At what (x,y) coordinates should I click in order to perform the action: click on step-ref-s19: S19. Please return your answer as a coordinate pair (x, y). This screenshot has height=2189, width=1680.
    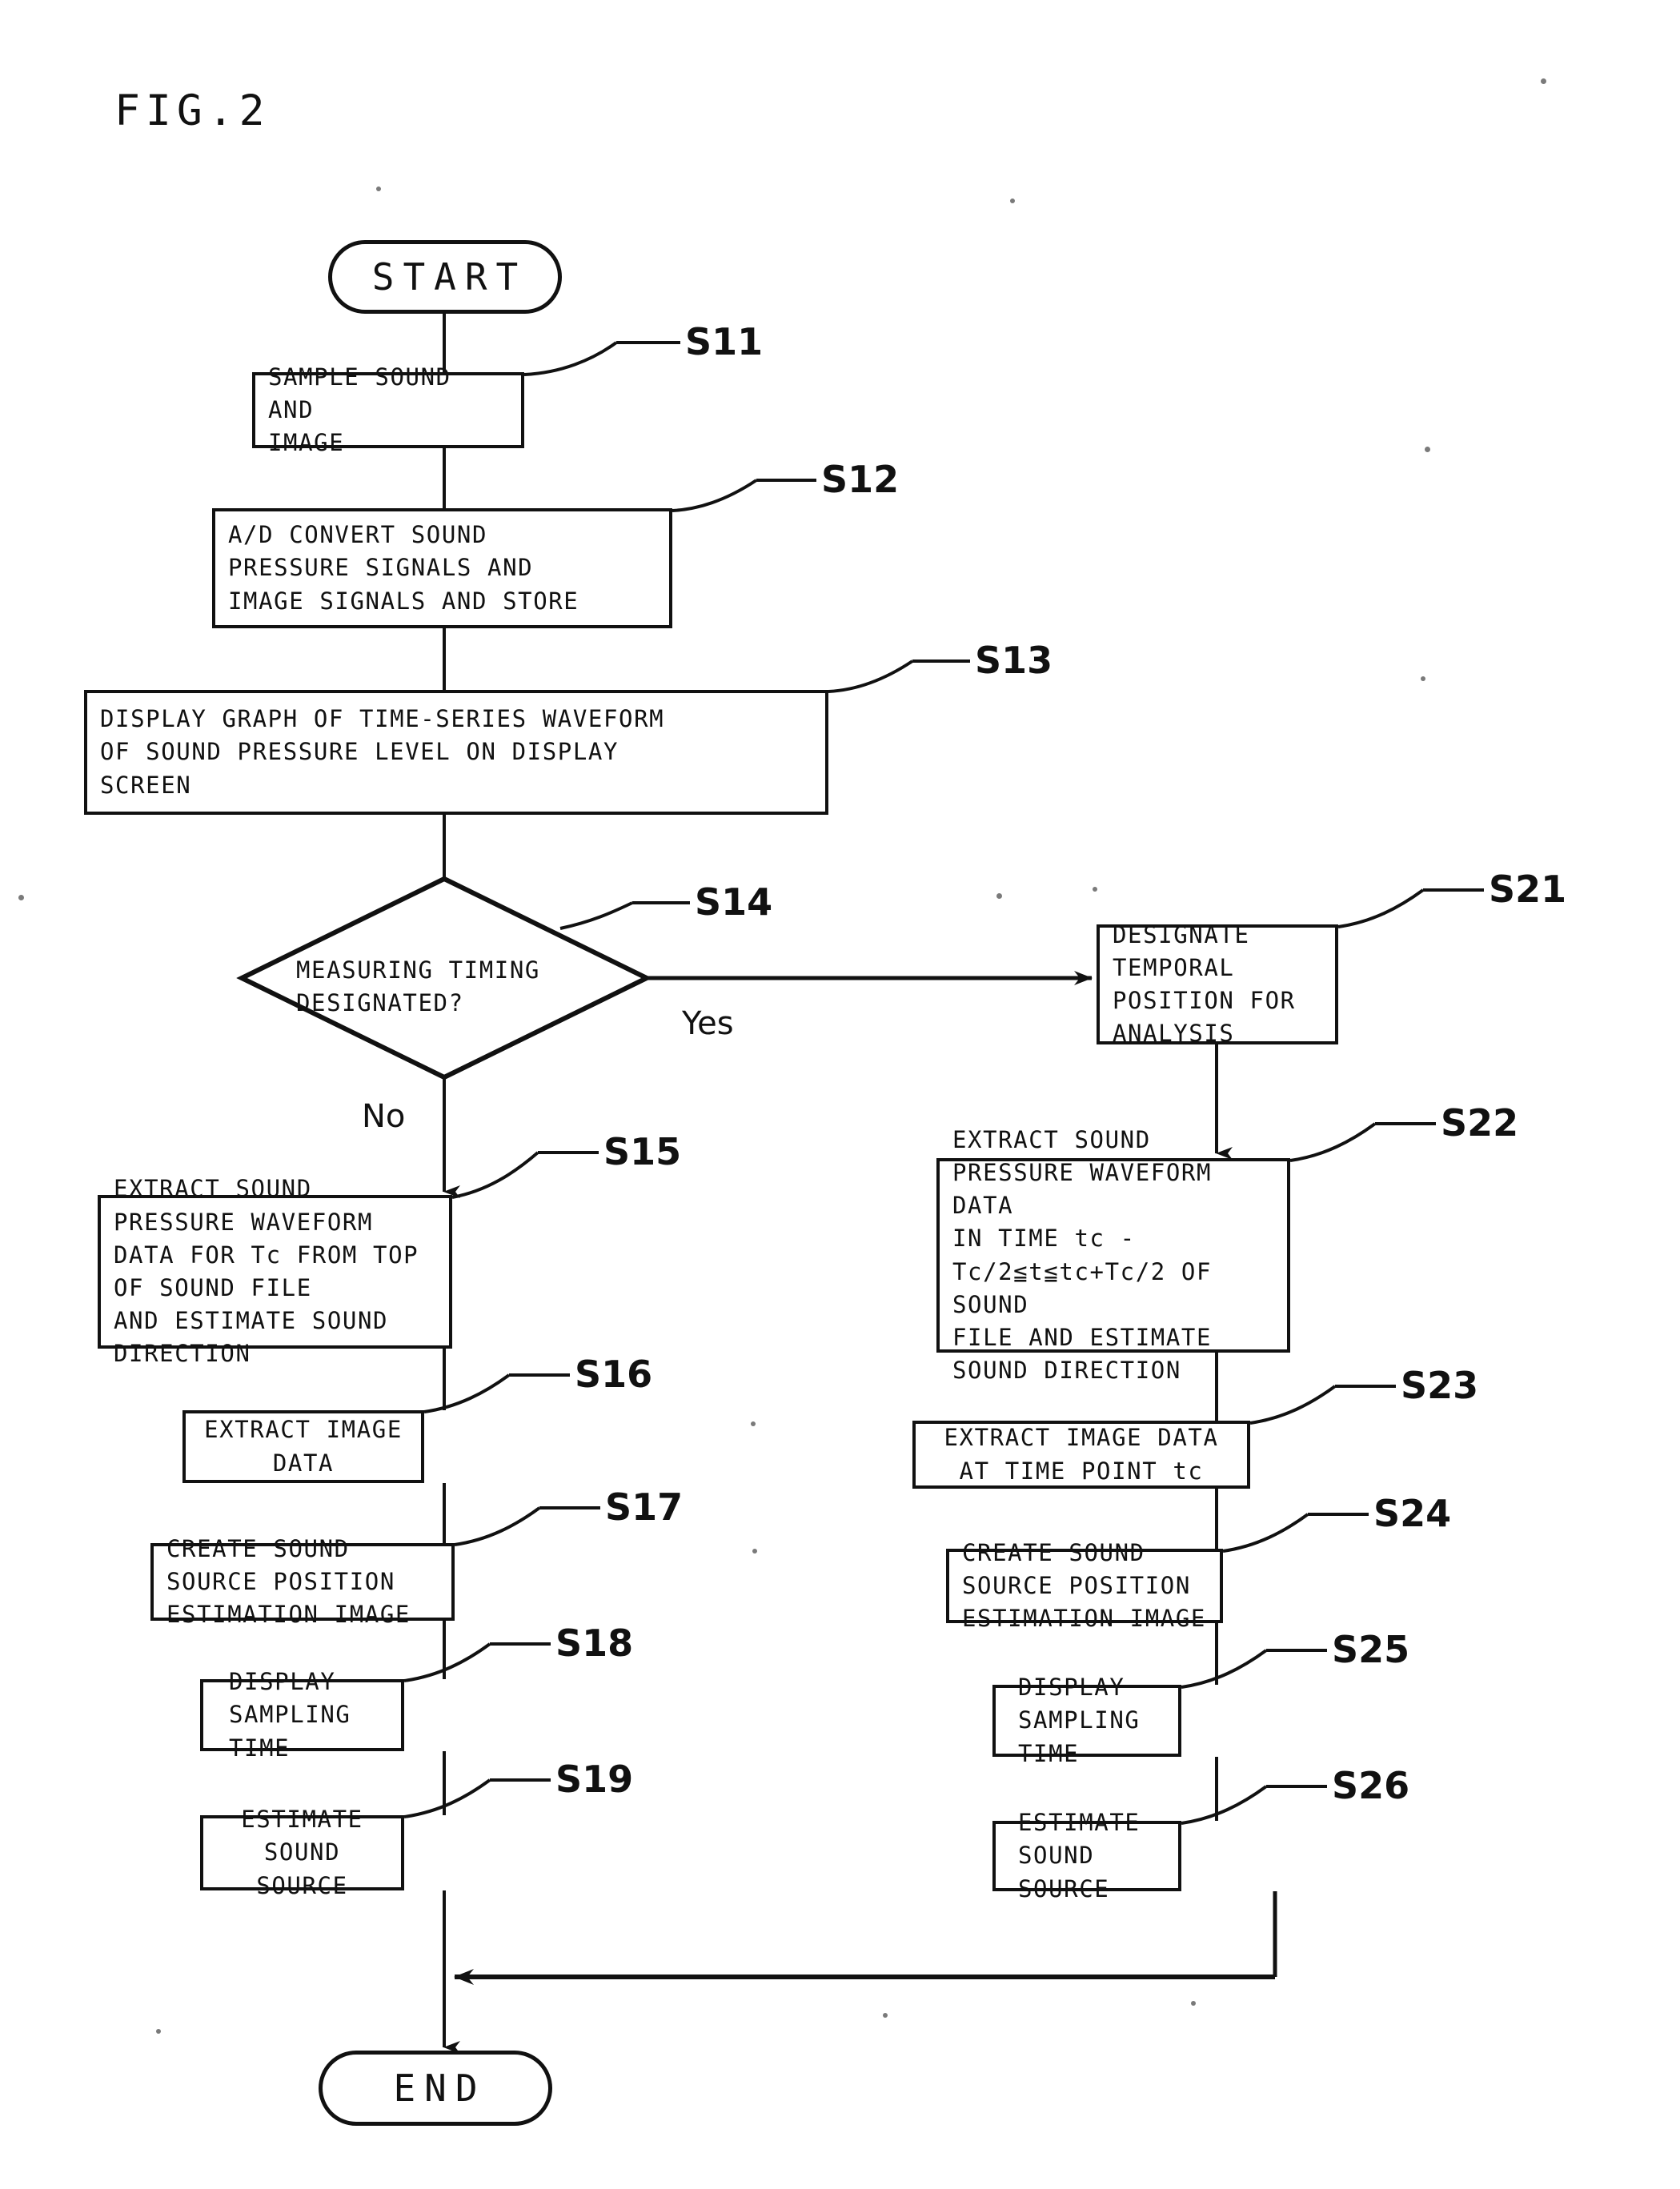
    Looking at the image, I should click on (595, 1780).